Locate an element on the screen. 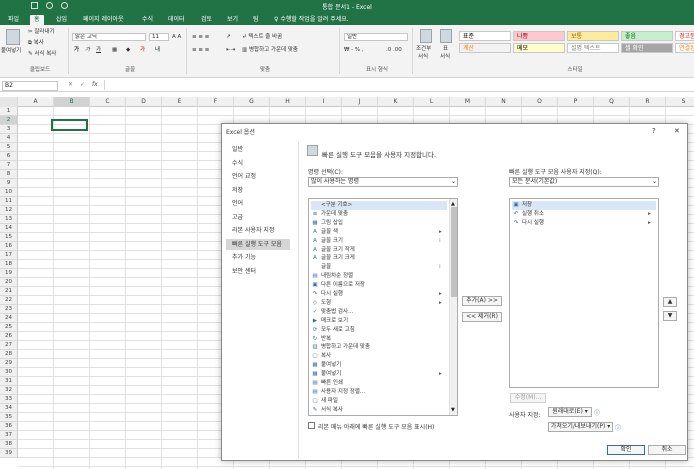 The height and width of the screenshot is (469, 694). row-header: 20 is located at coordinates (9, 282).